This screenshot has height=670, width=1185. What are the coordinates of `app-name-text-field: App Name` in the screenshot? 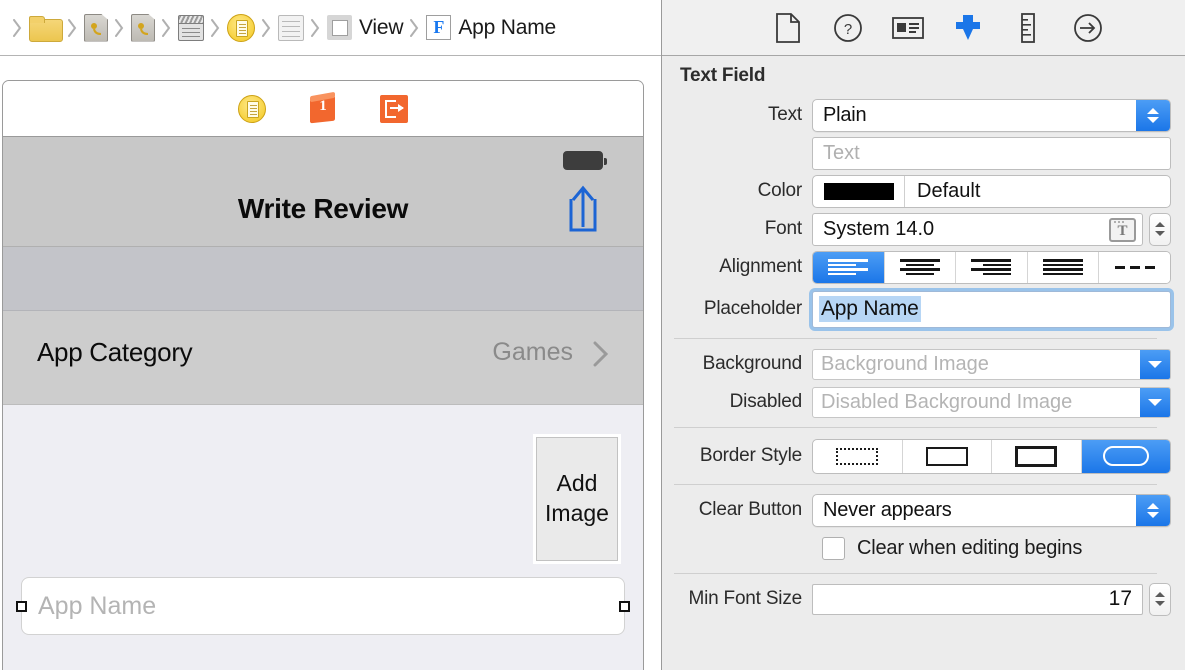 It's located at (323, 606).